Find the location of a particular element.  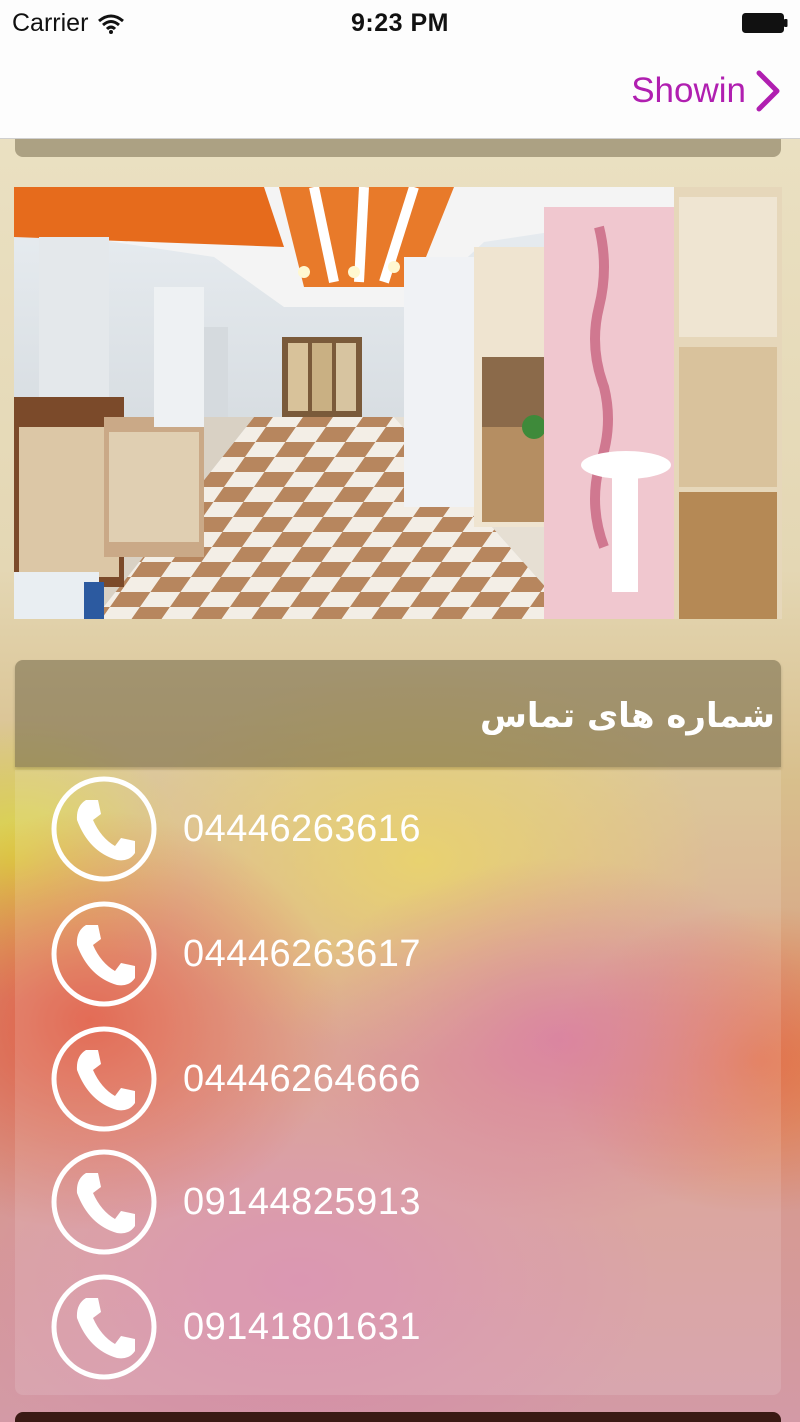

phone-number: 04446264666 is located at coordinates (302, 1078).